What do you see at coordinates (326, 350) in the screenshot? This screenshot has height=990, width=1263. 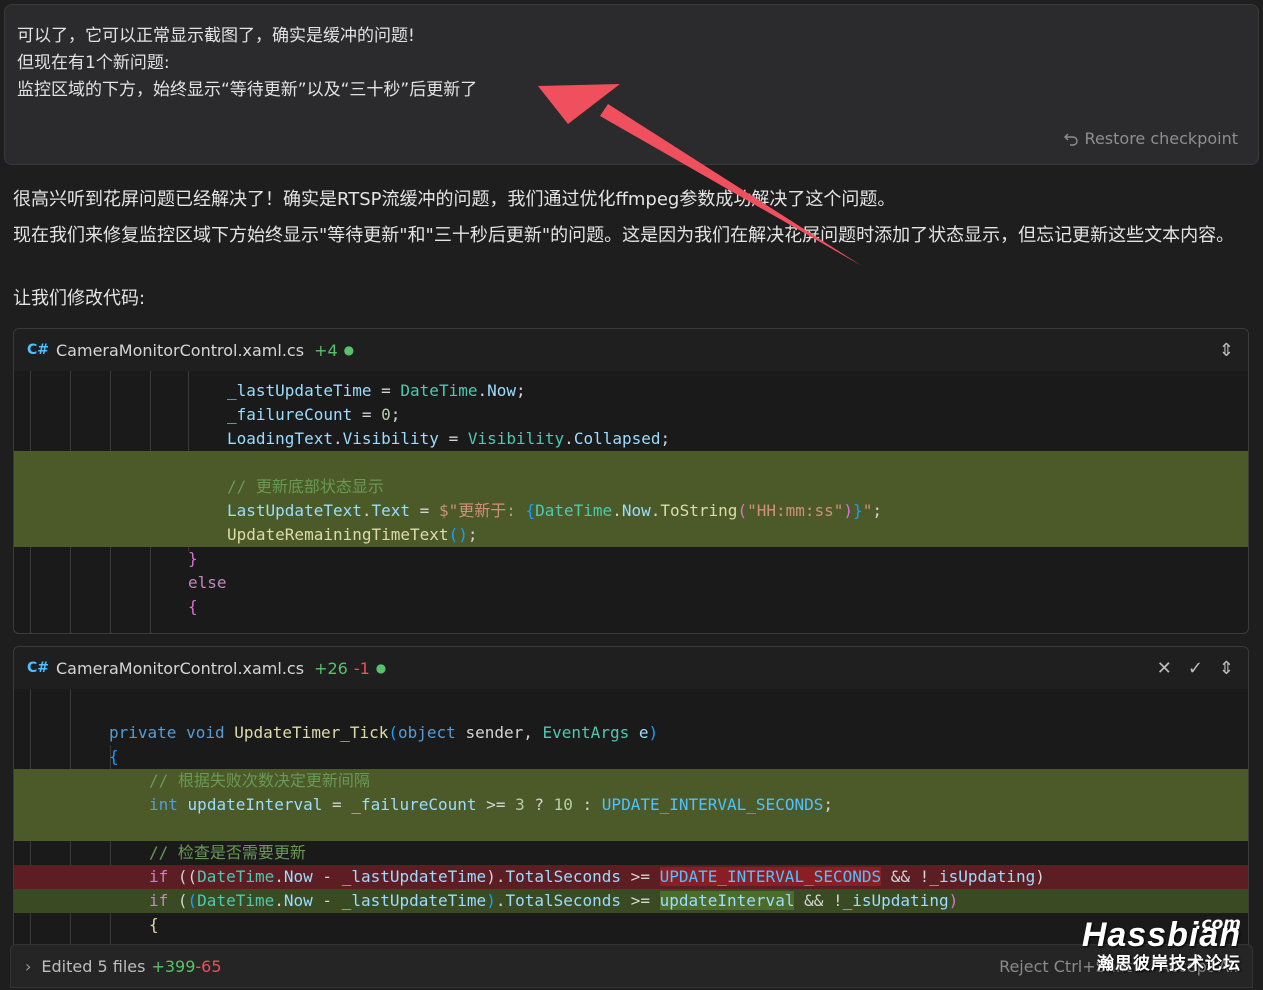 I see `lines-added-count: +4` at bounding box center [326, 350].